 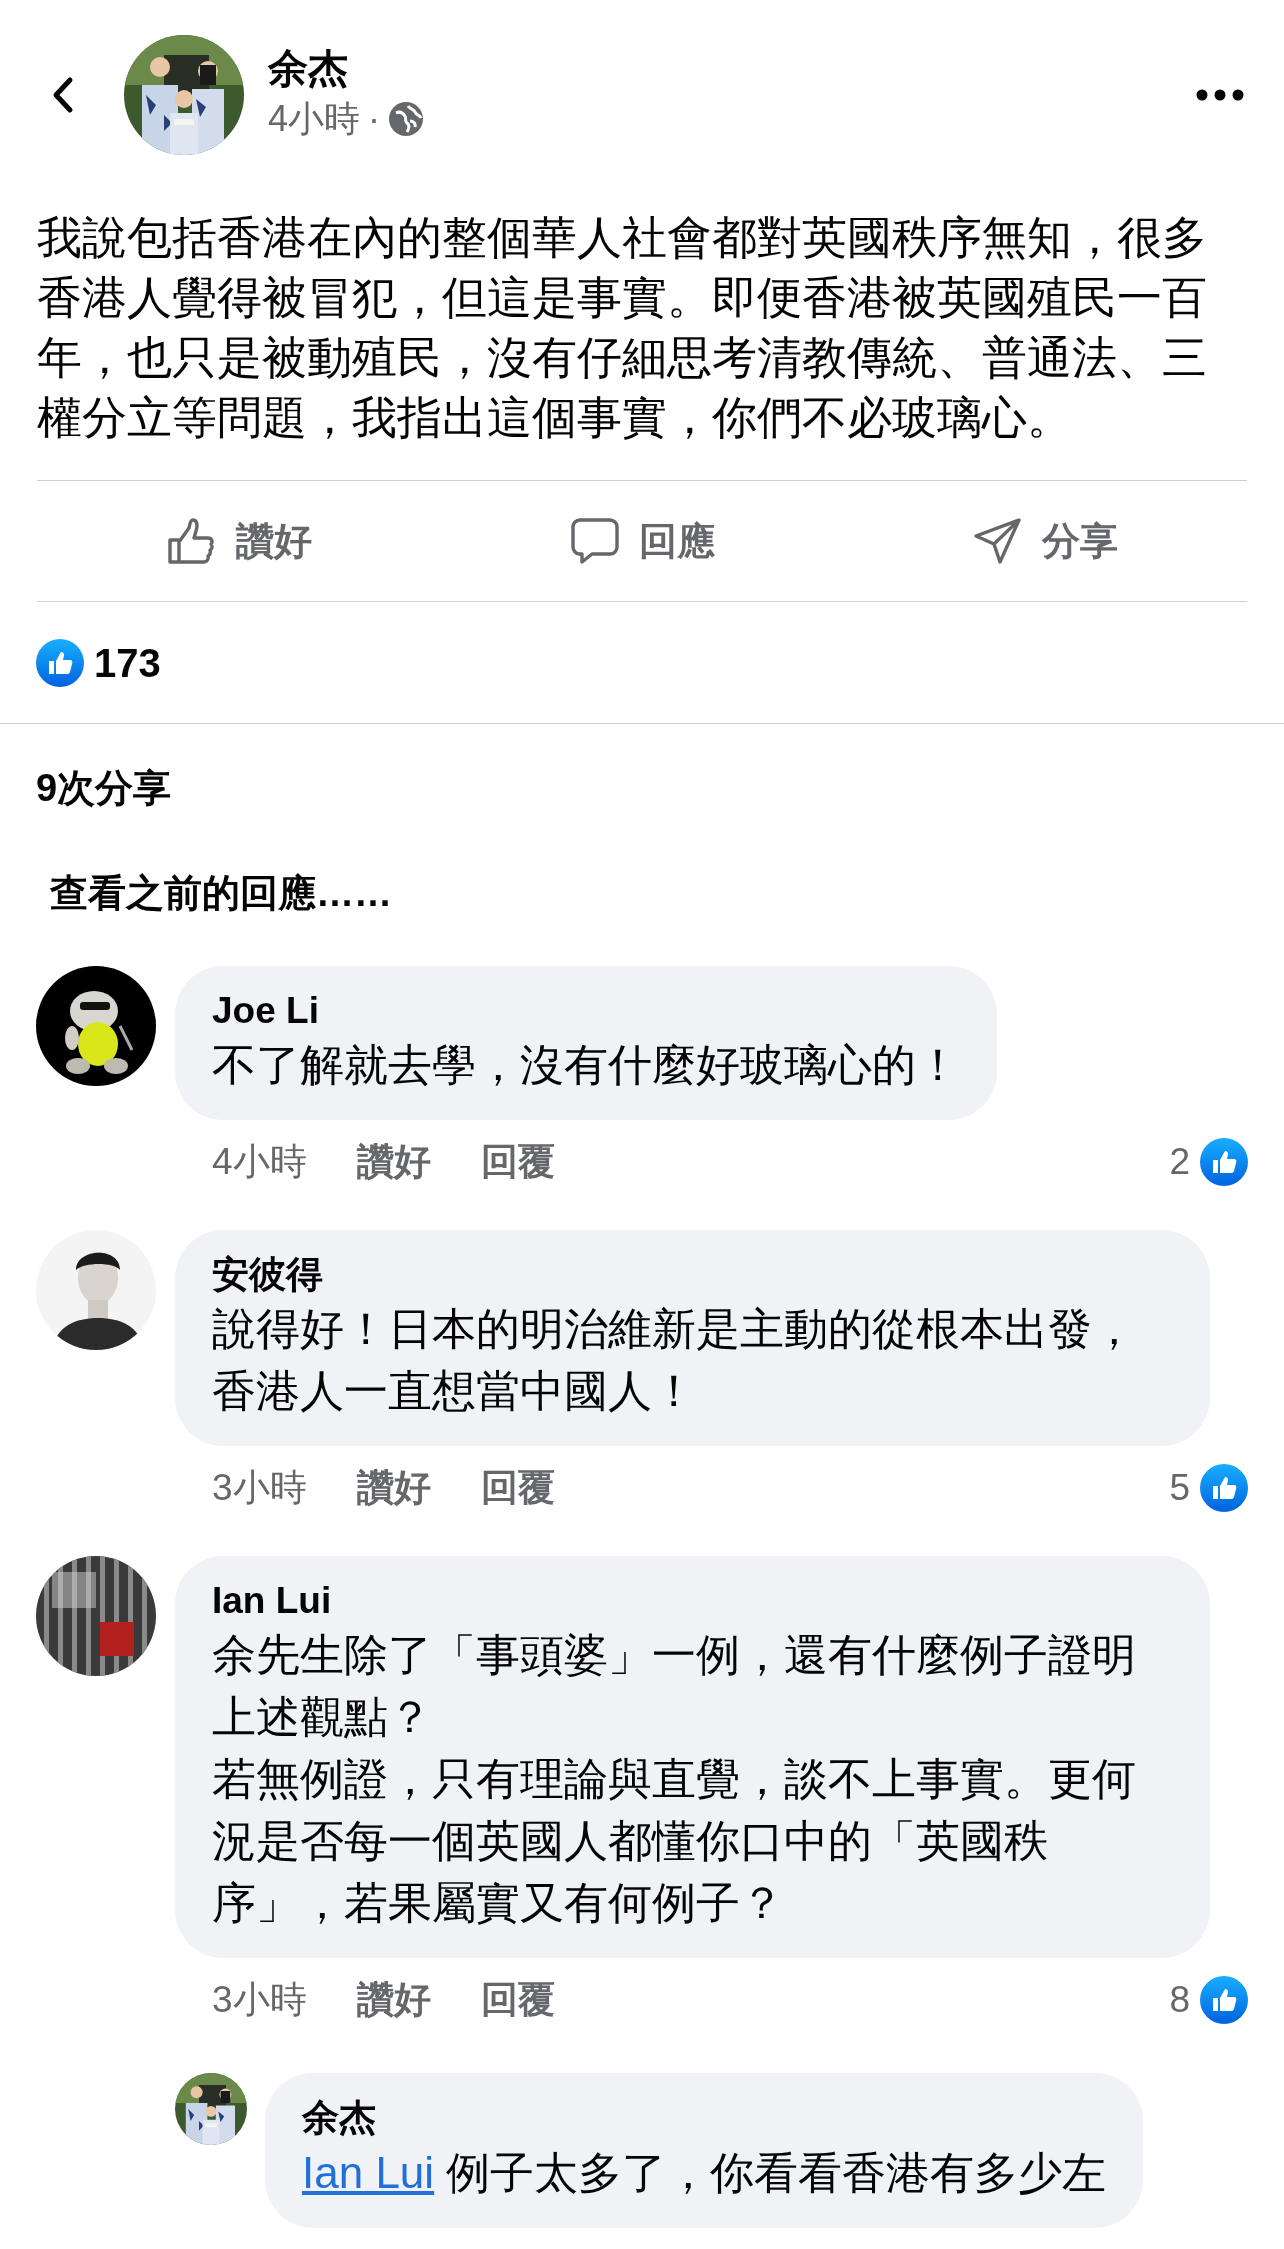 What do you see at coordinates (1179, 1488) in the screenshot?
I see `like-count: 5` at bounding box center [1179, 1488].